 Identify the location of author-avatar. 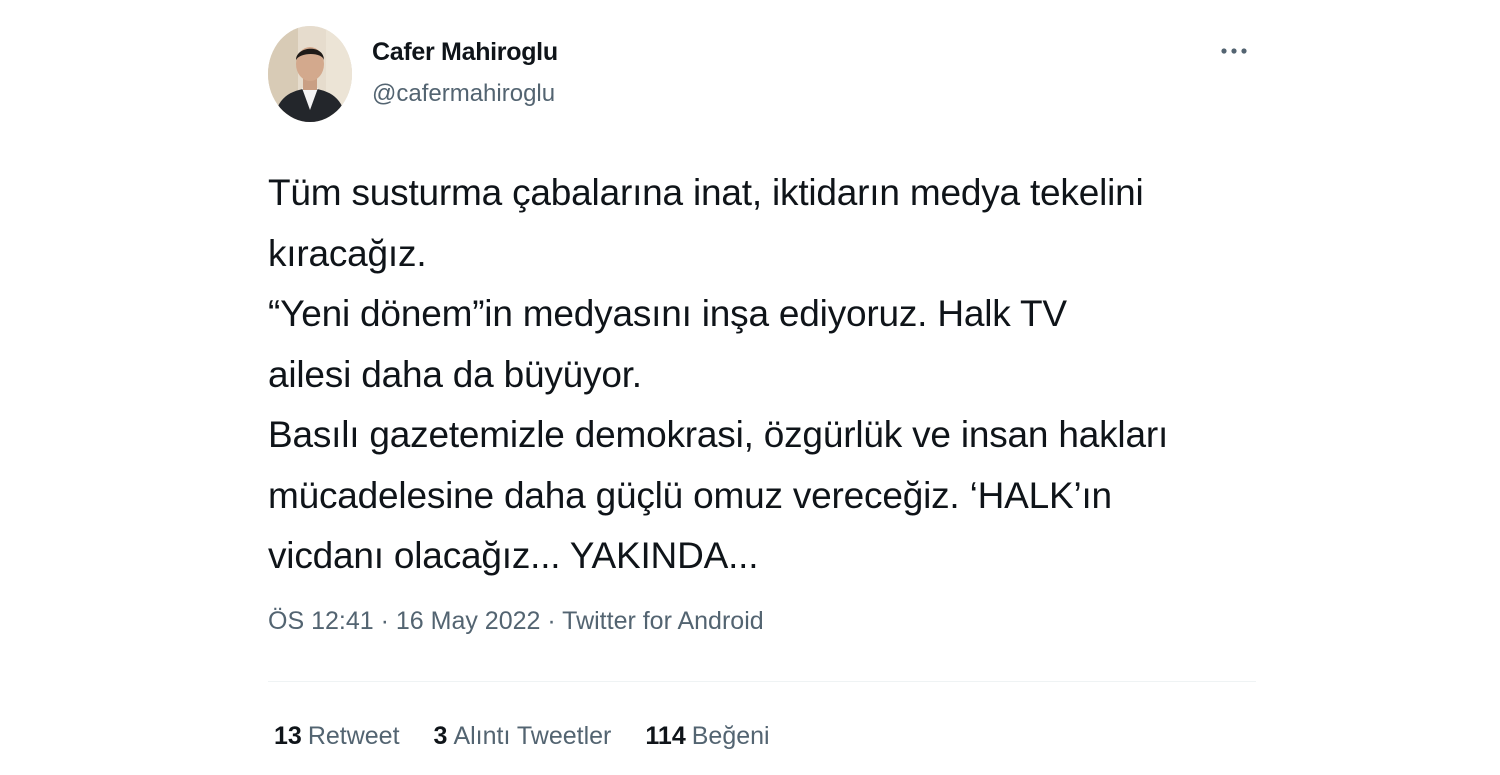
(310, 74).